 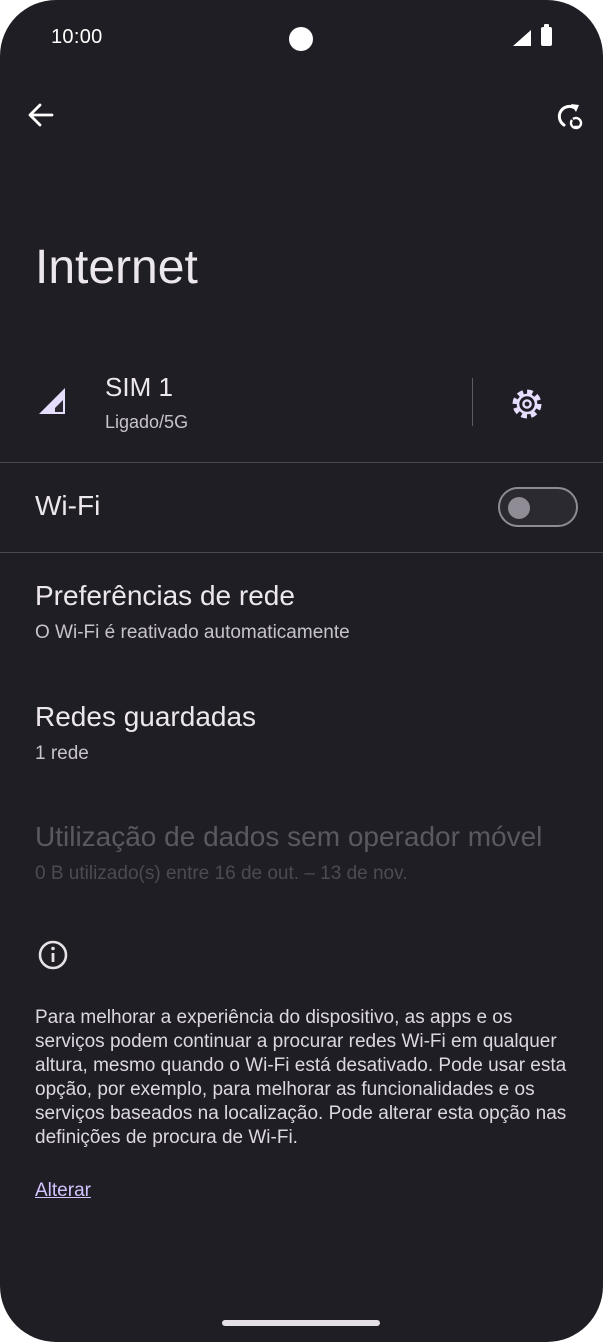 I want to click on gear-icon, so click(x=527, y=404).